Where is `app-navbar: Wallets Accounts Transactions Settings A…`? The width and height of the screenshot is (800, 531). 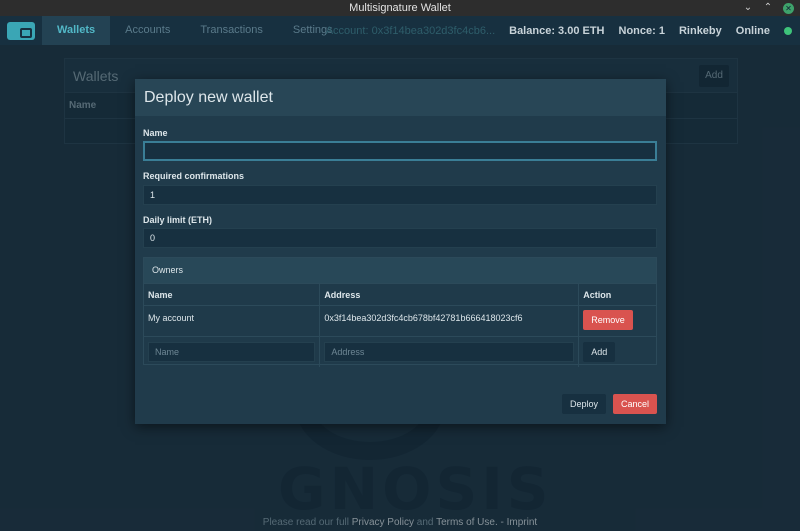 app-navbar: Wallets Accounts Transactions Settings A… is located at coordinates (400, 30).